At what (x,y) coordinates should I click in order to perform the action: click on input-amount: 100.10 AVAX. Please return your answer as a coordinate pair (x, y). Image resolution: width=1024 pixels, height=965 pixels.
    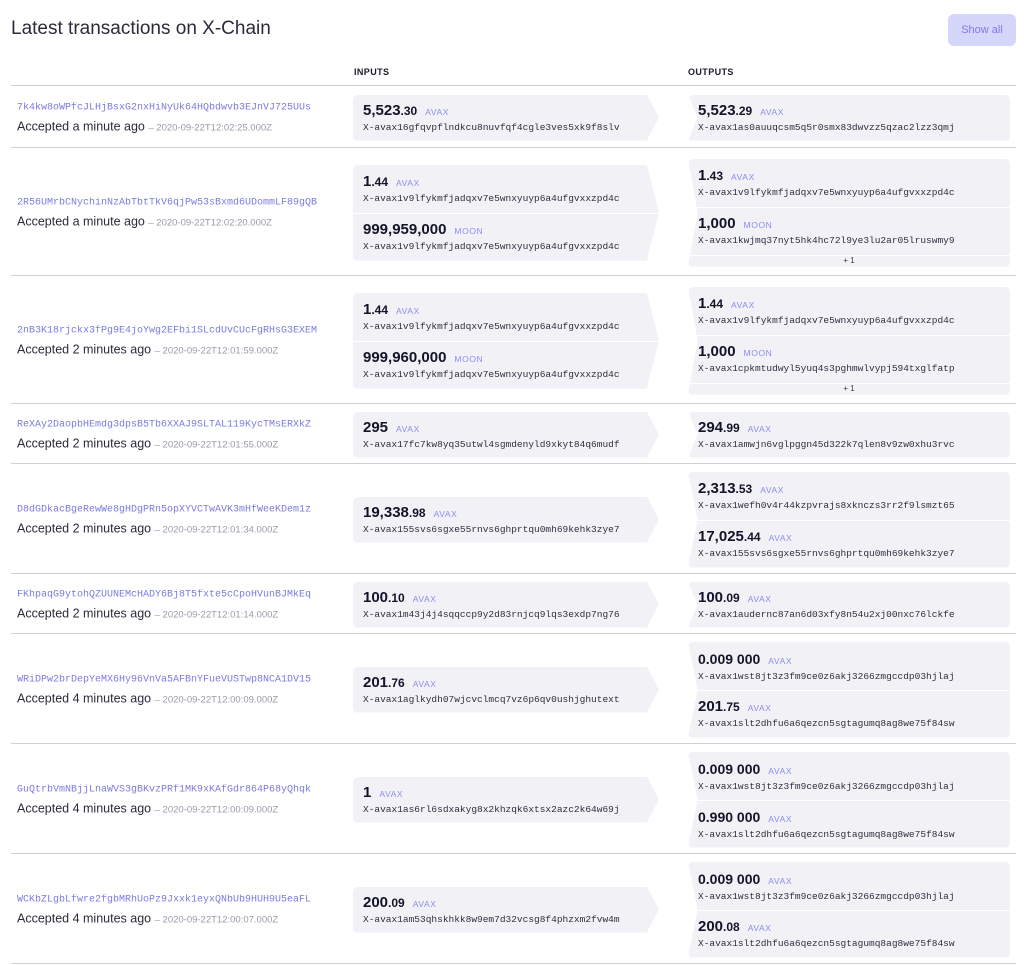
    Looking at the image, I should click on (506, 598).